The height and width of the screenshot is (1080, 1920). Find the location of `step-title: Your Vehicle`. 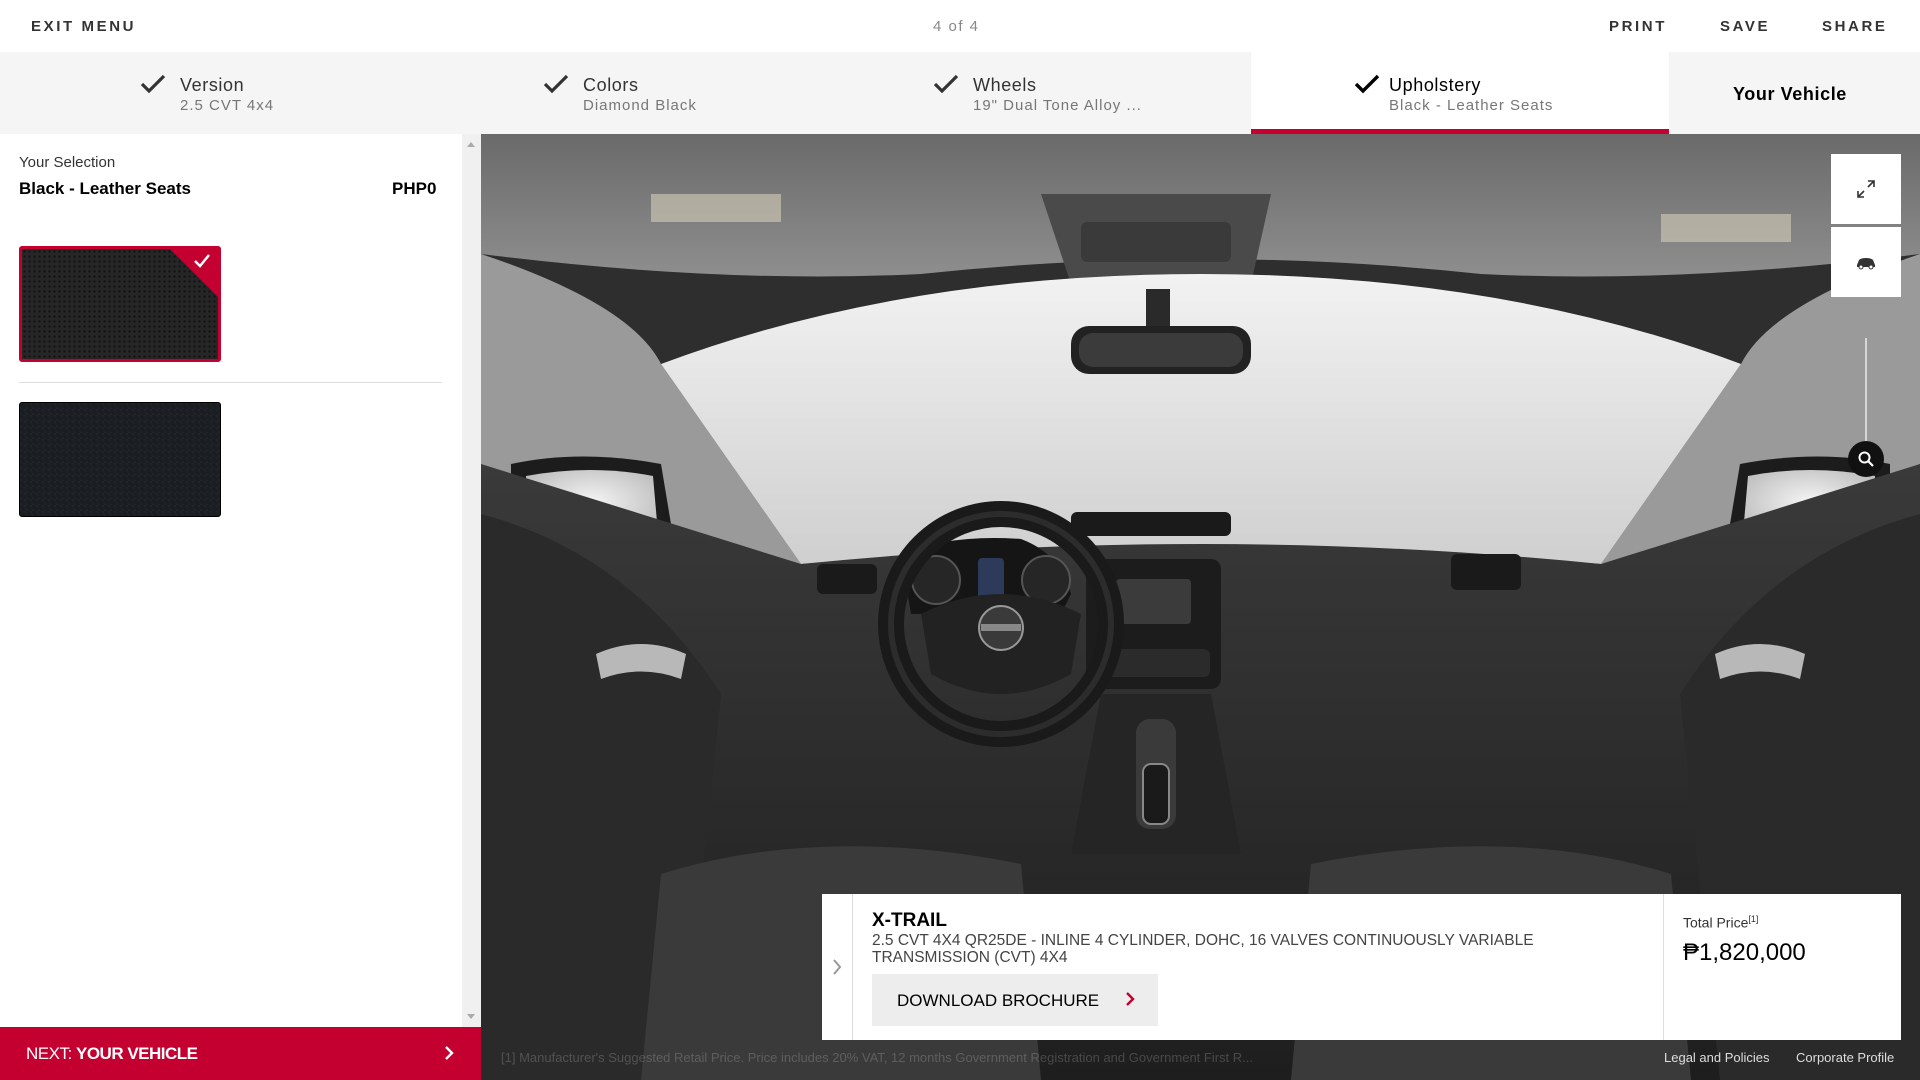

step-title: Your Vehicle is located at coordinates (1790, 94).